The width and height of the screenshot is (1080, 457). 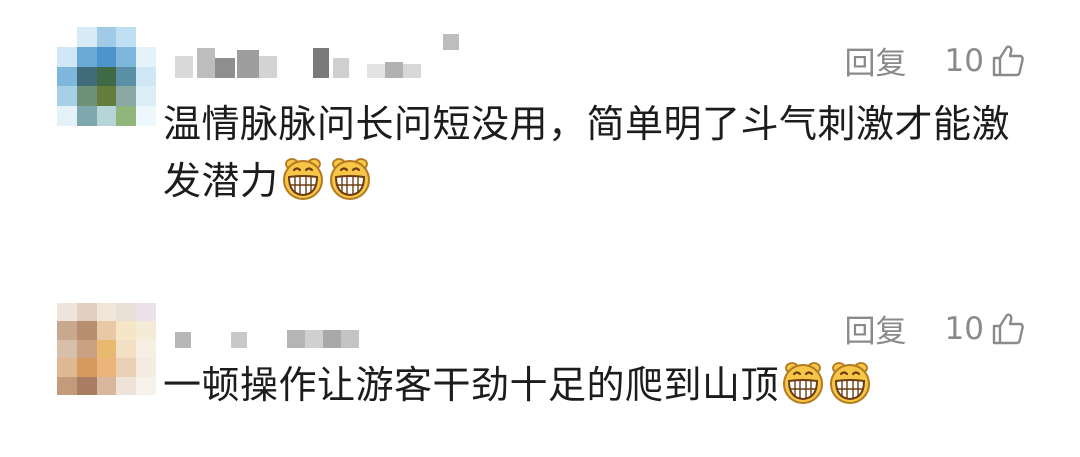 I want to click on comment-body: 一顿操作让游客干劲十足的爬到山顶, so click(x=471, y=385).